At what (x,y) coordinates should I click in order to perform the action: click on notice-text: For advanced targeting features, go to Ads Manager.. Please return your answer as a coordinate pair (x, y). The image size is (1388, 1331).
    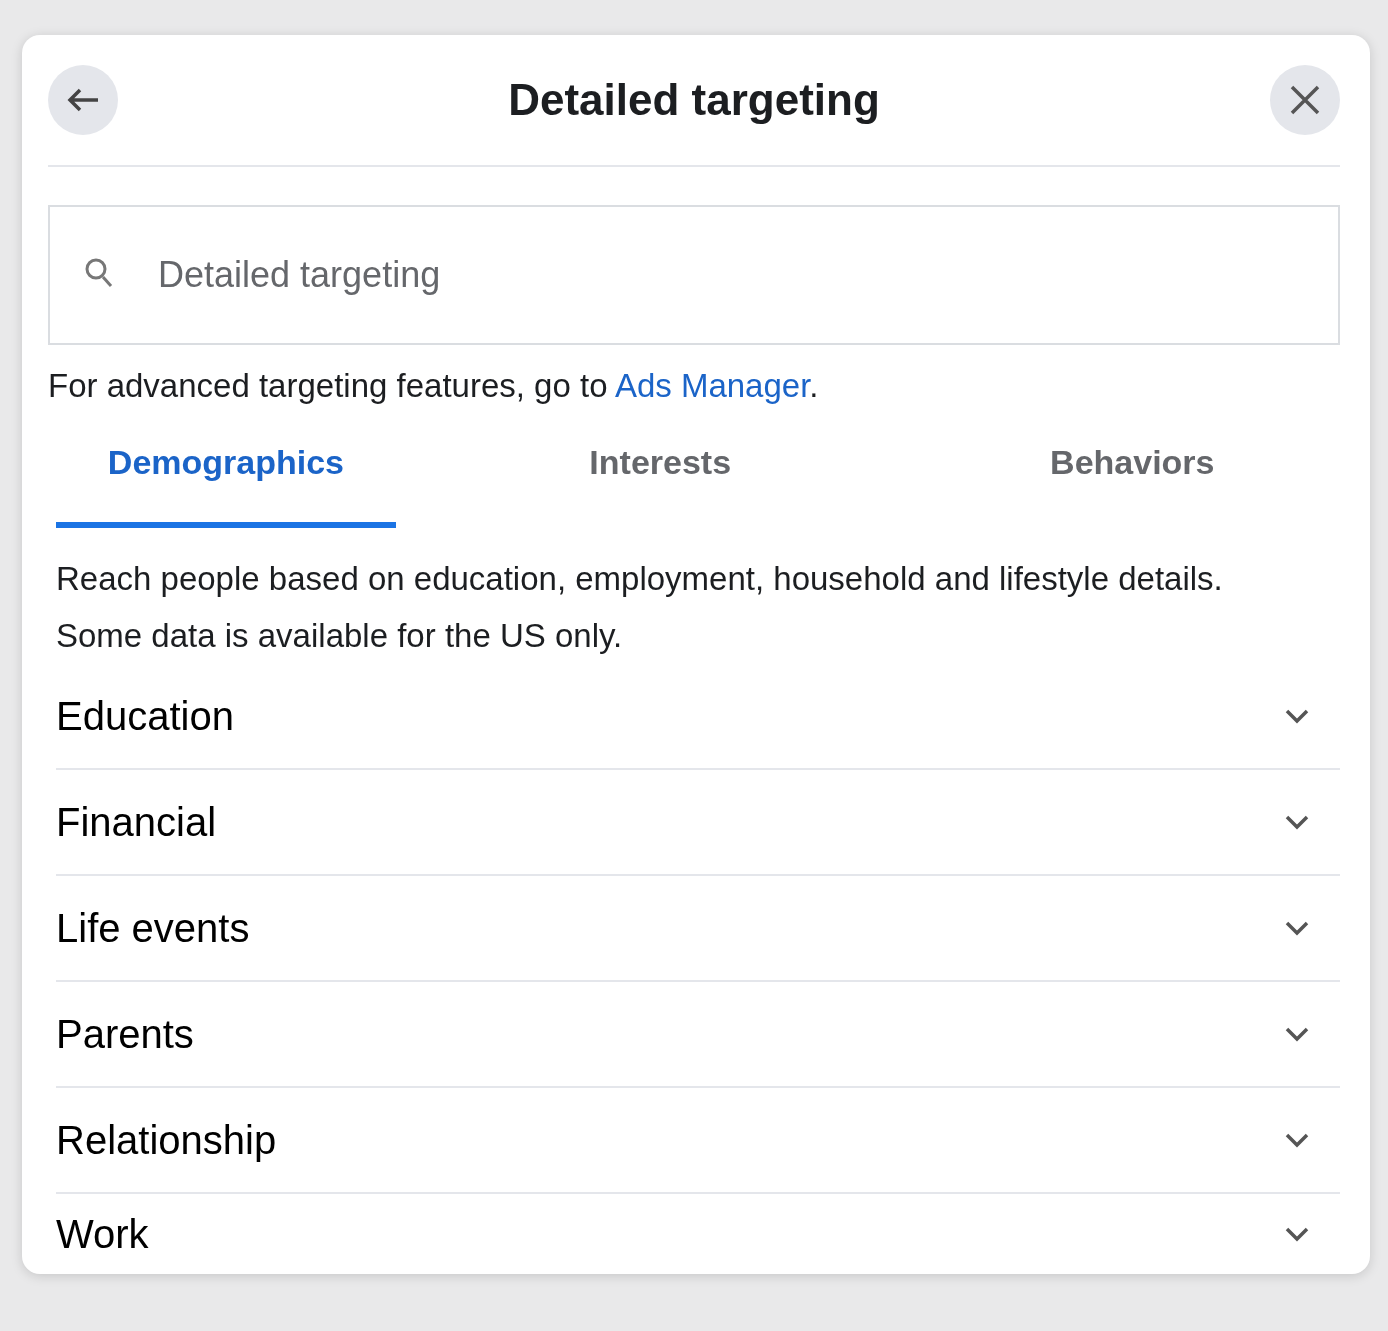
    Looking at the image, I should click on (434, 386).